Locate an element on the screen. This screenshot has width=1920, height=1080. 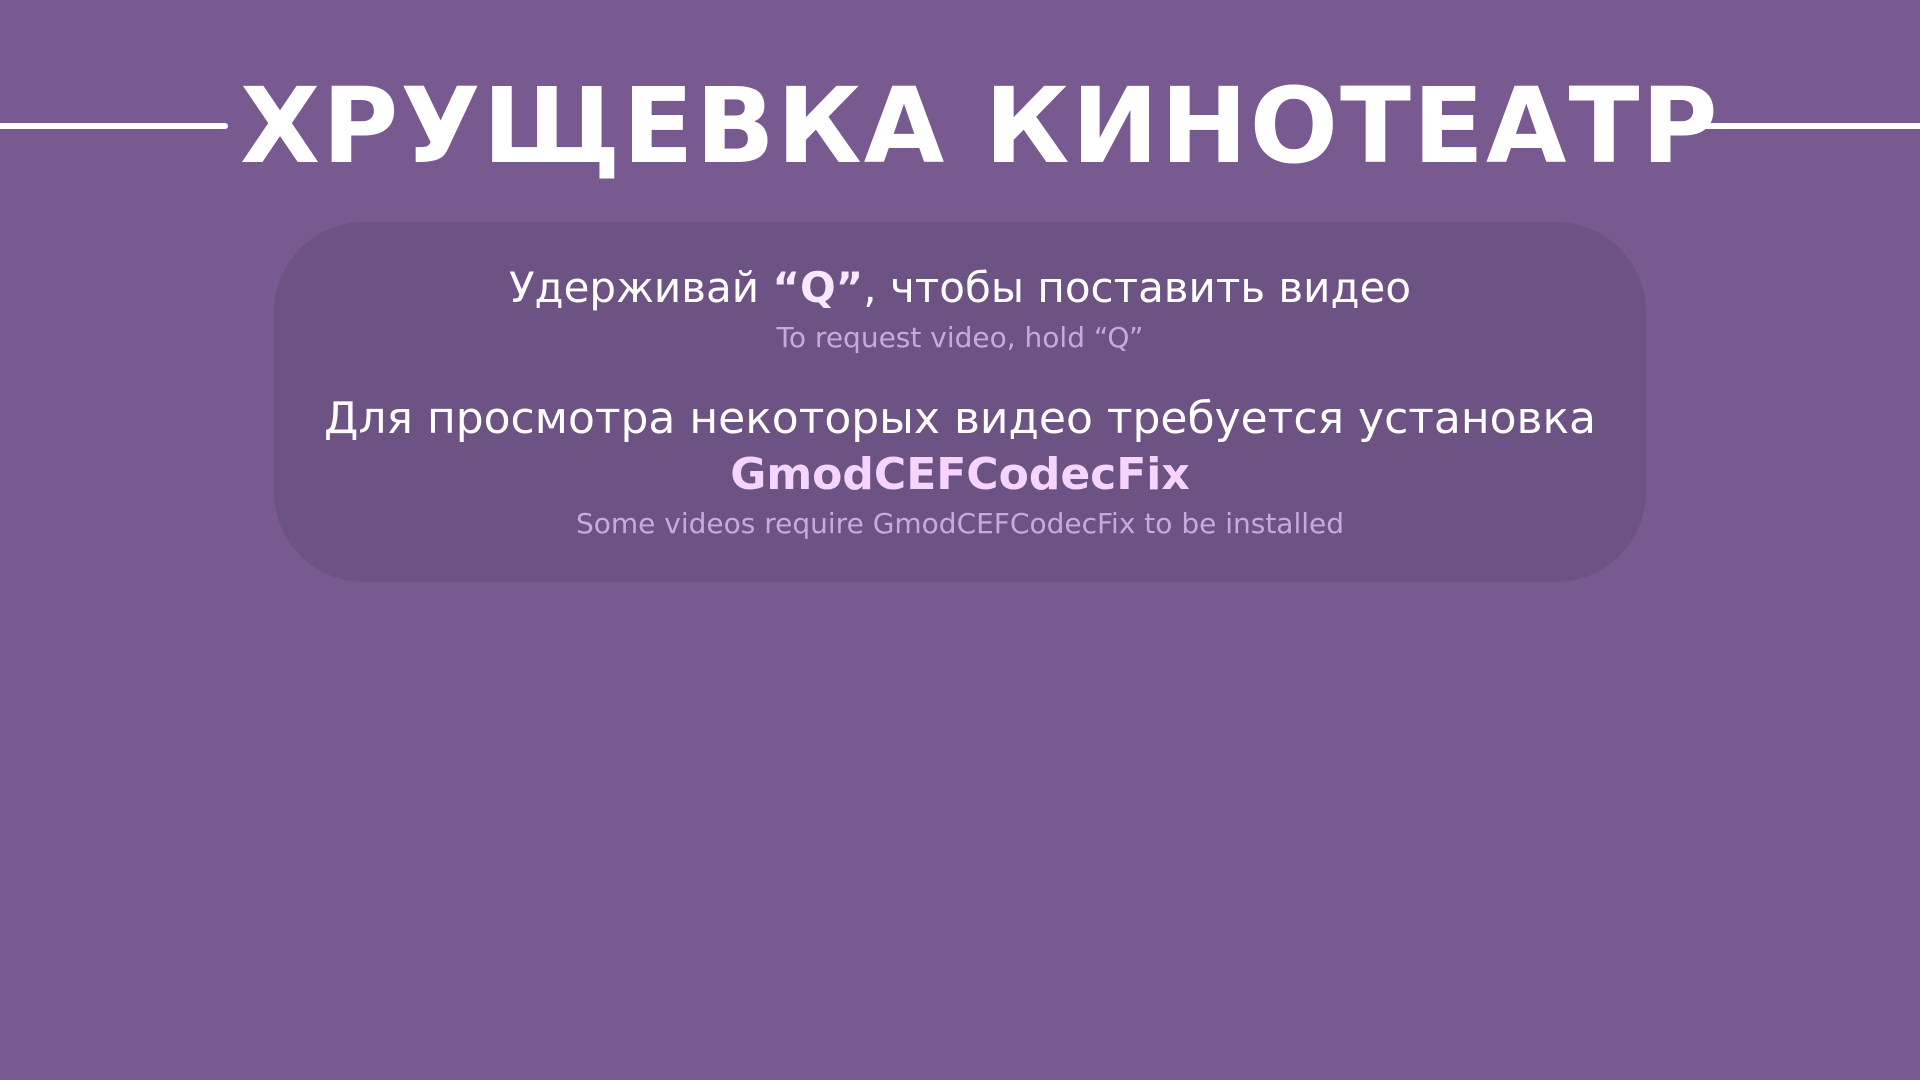
request-hint: Удерживай “Q”, чтобы поставить видео is located at coordinates (960, 288).